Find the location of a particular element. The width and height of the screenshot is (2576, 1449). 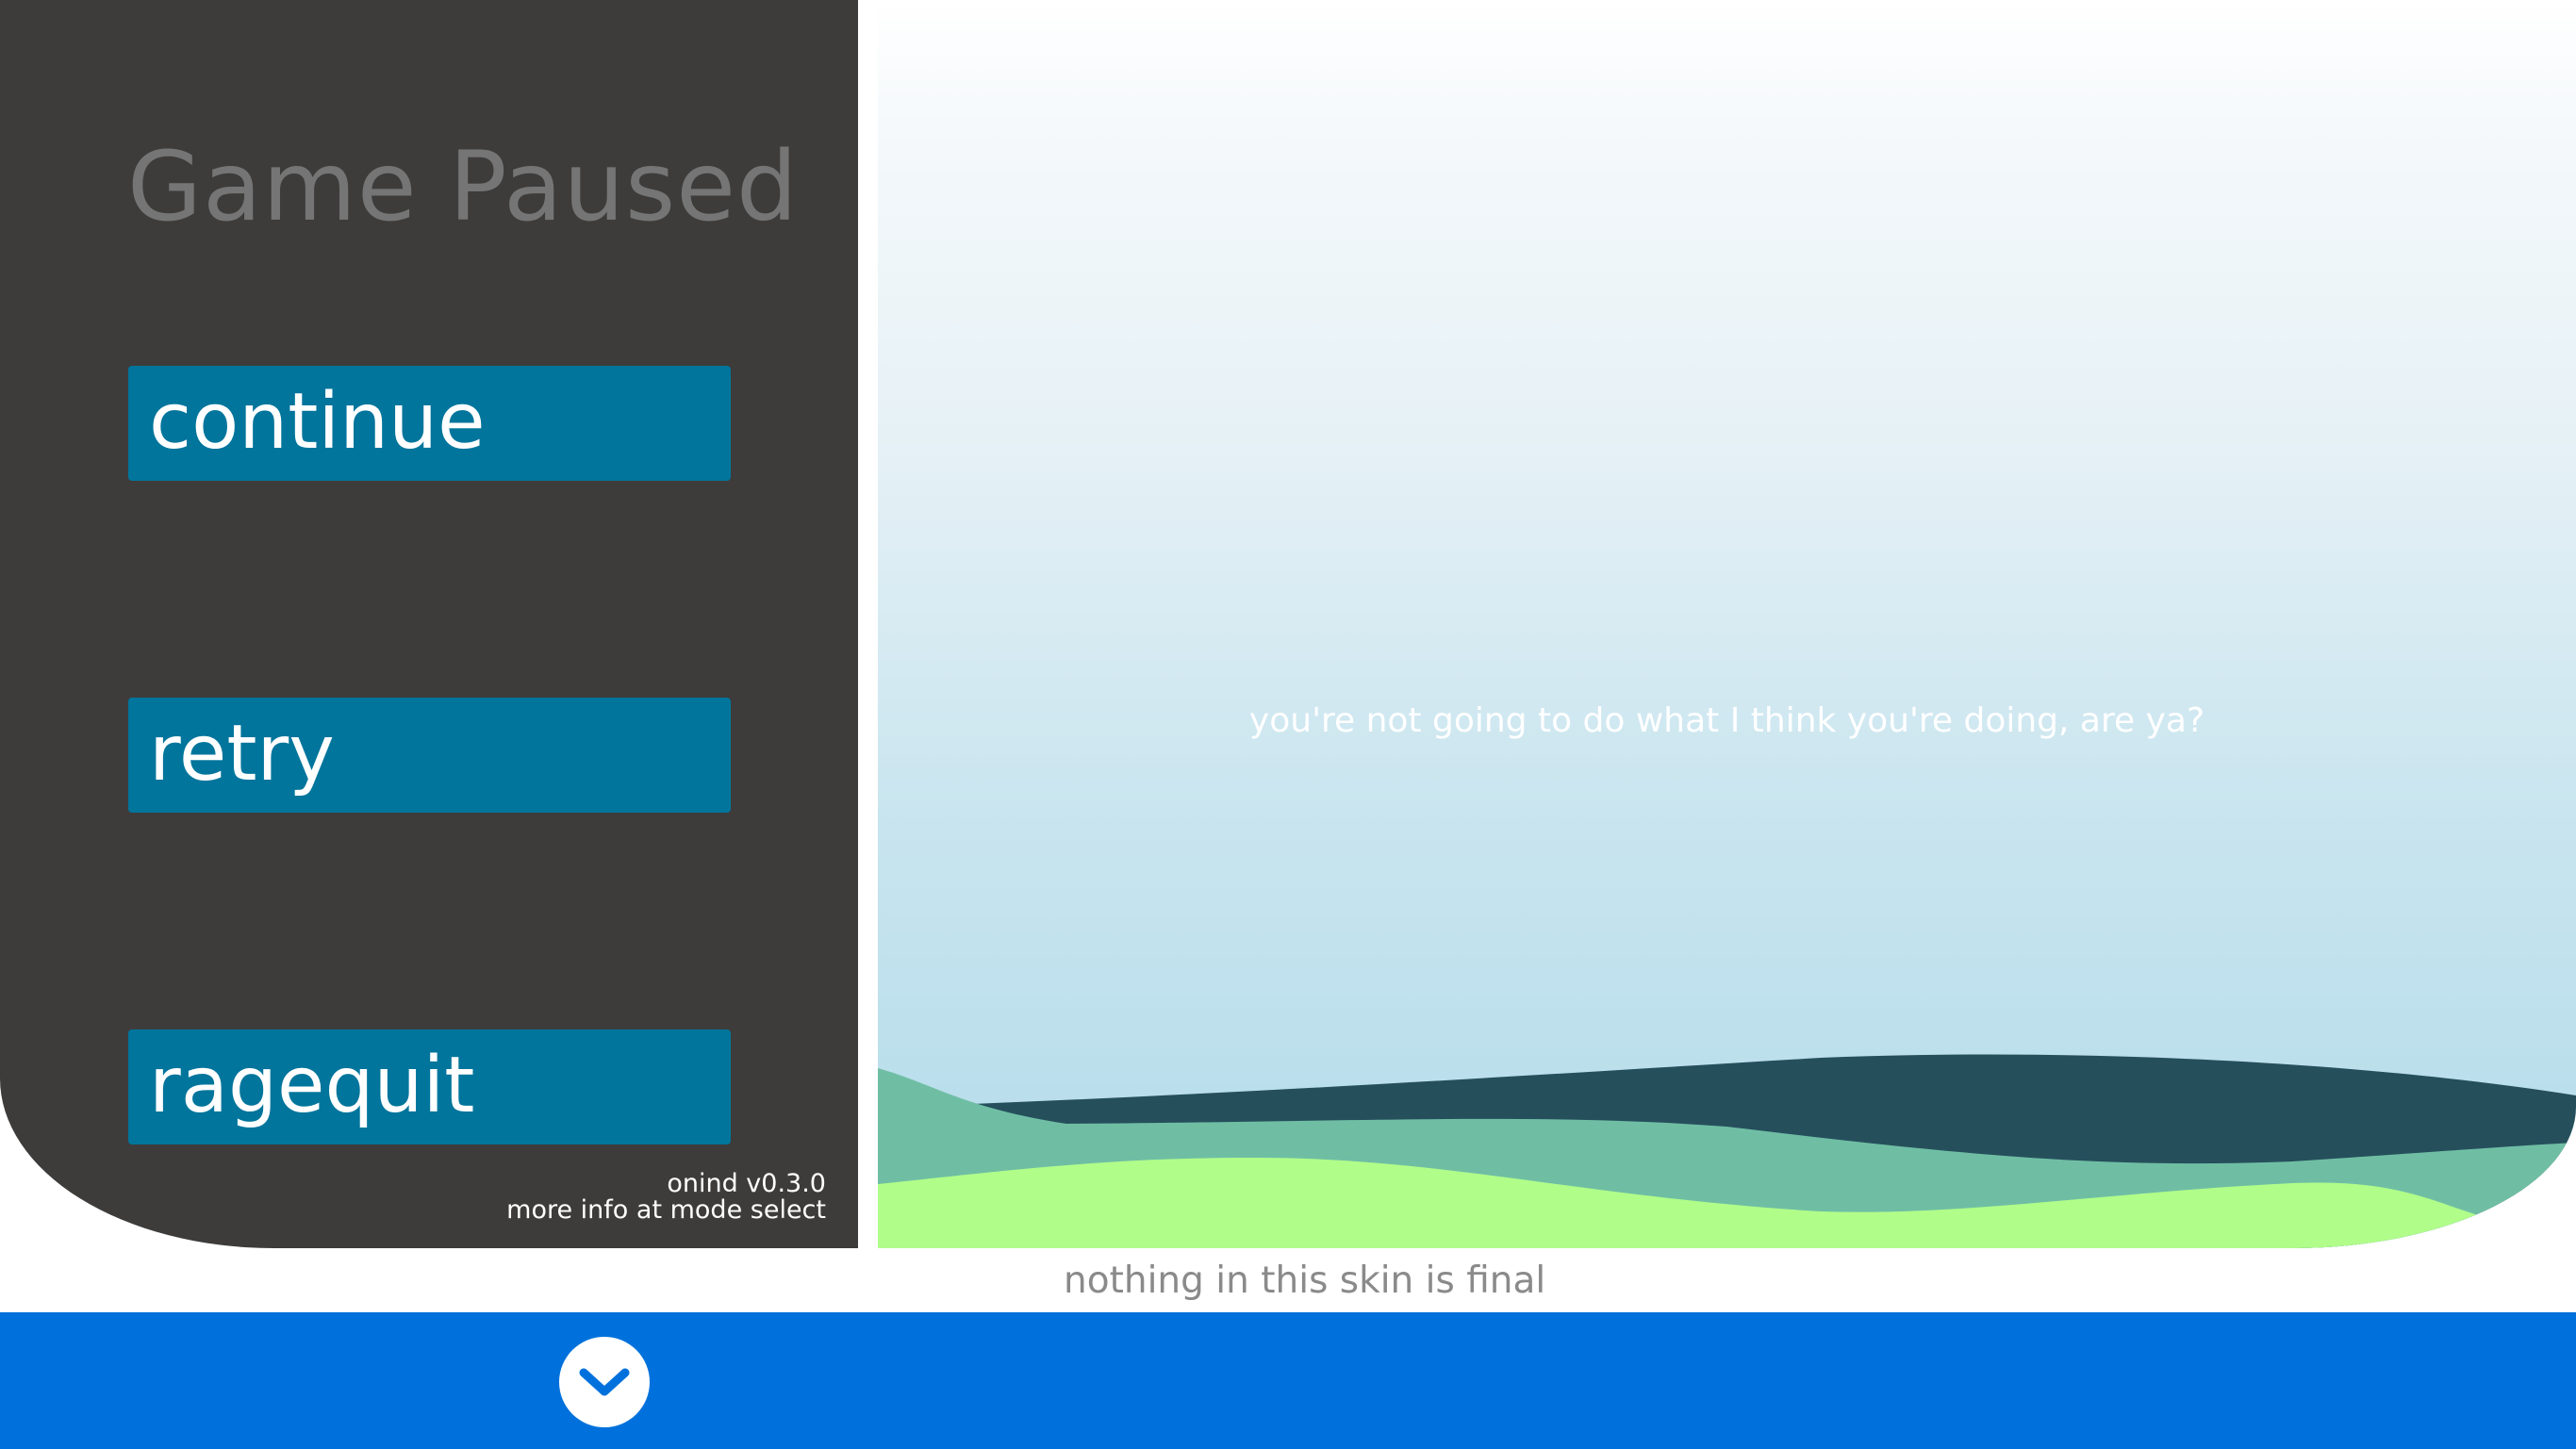

version-text: onind v0.3.0 is located at coordinates (746, 1183).